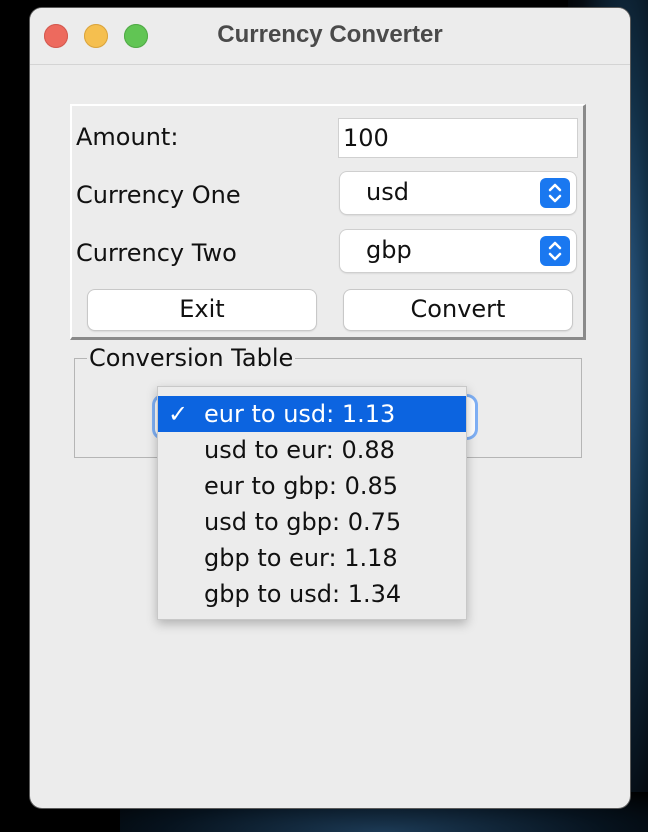  Describe the element at coordinates (299, 450) in the screenshot. I see `option-label: usd to eur: 0.88` at that location.